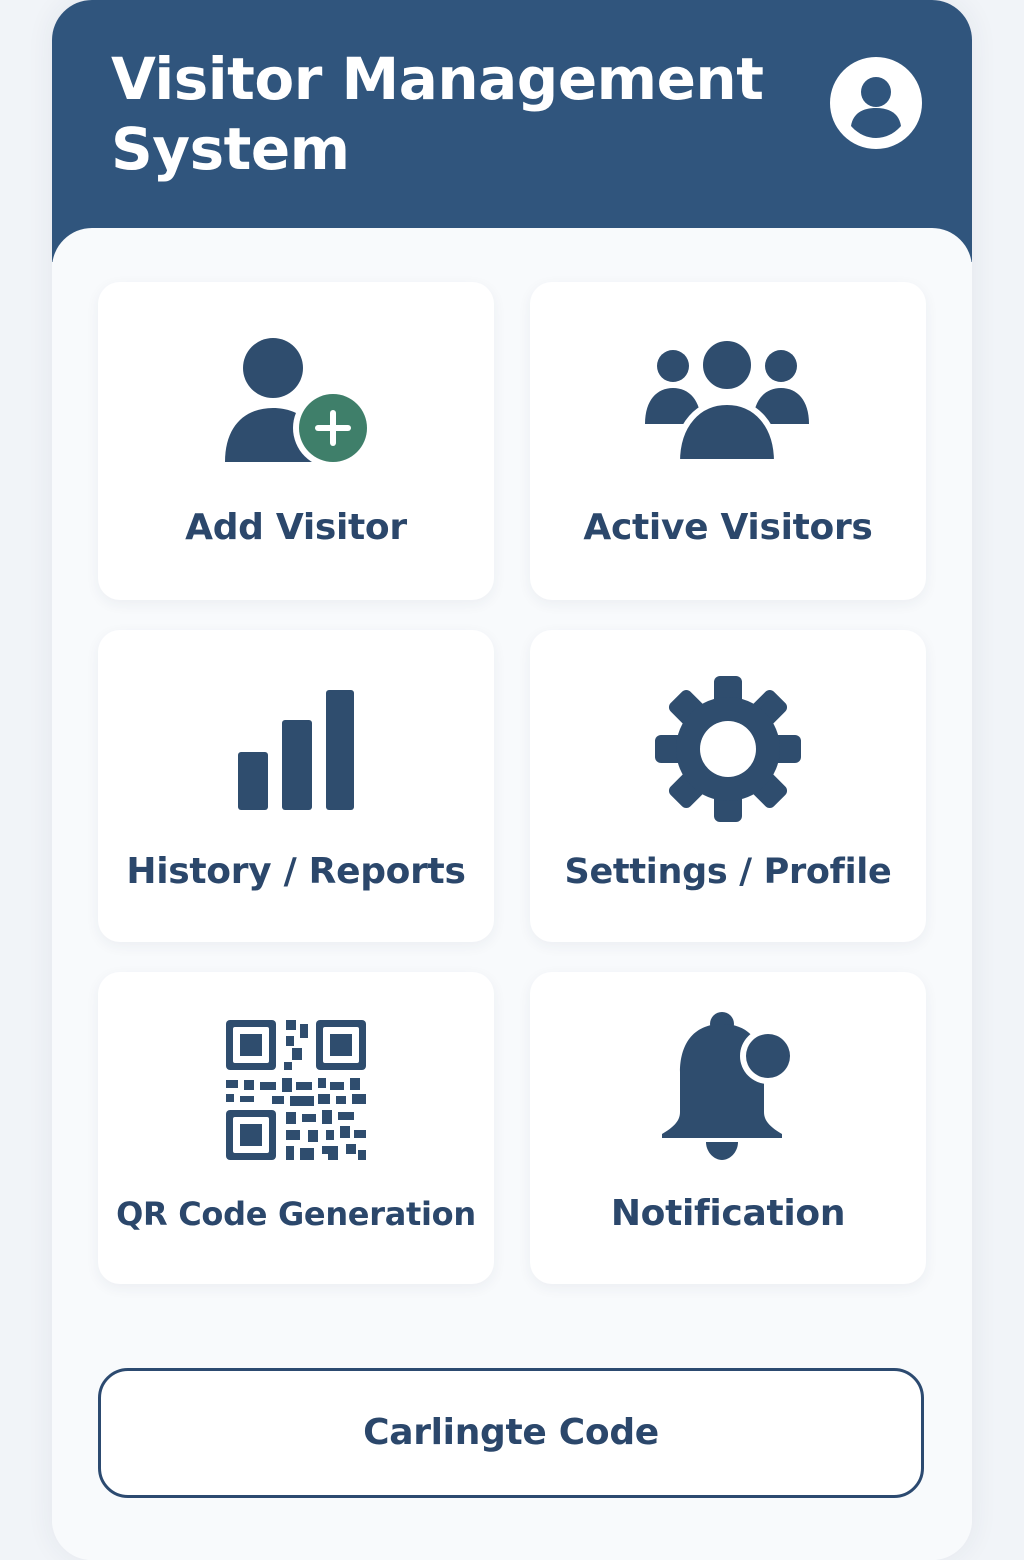 The width and height of the screenshot is (1024, 1560). I want to click on history-reports-card: History / Reports, so click(296, 786).